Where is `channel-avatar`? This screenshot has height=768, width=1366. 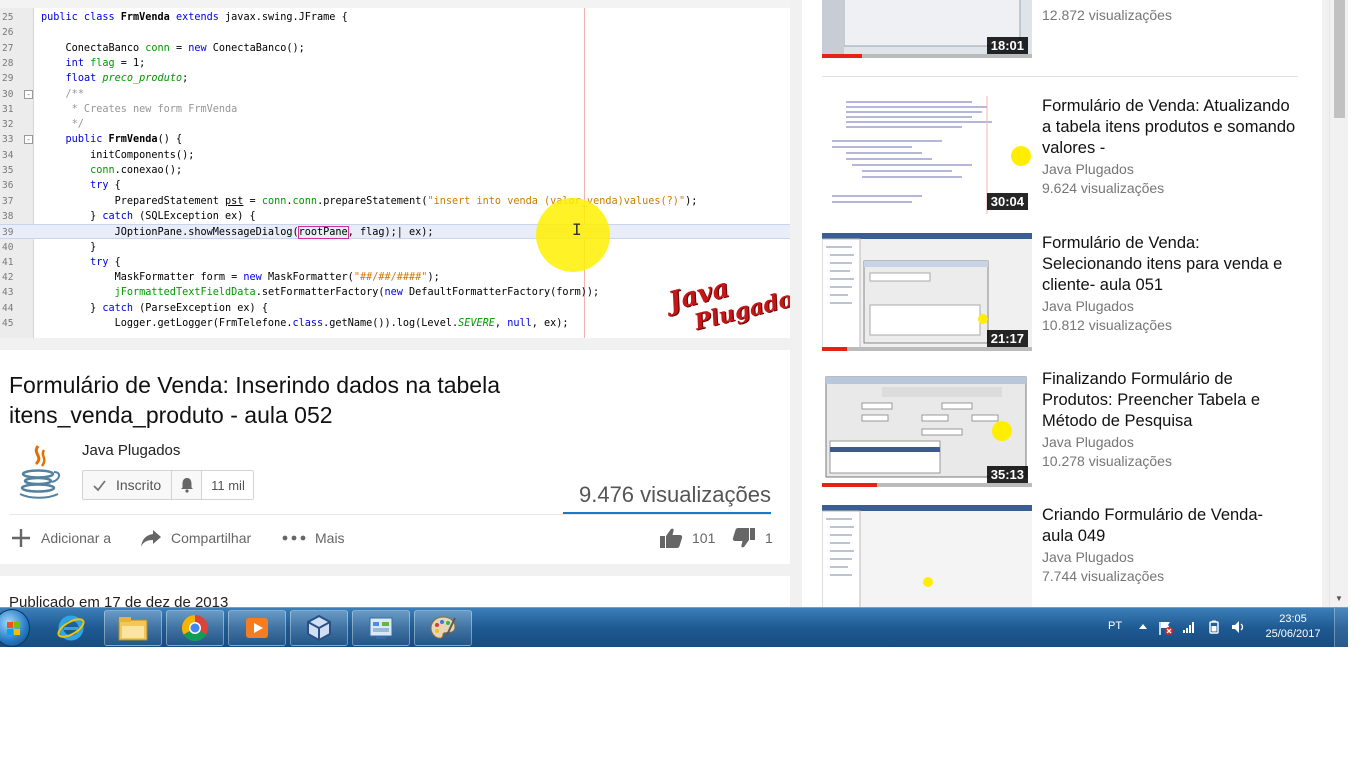 channel-avatar is located at coordinates (40, 471).